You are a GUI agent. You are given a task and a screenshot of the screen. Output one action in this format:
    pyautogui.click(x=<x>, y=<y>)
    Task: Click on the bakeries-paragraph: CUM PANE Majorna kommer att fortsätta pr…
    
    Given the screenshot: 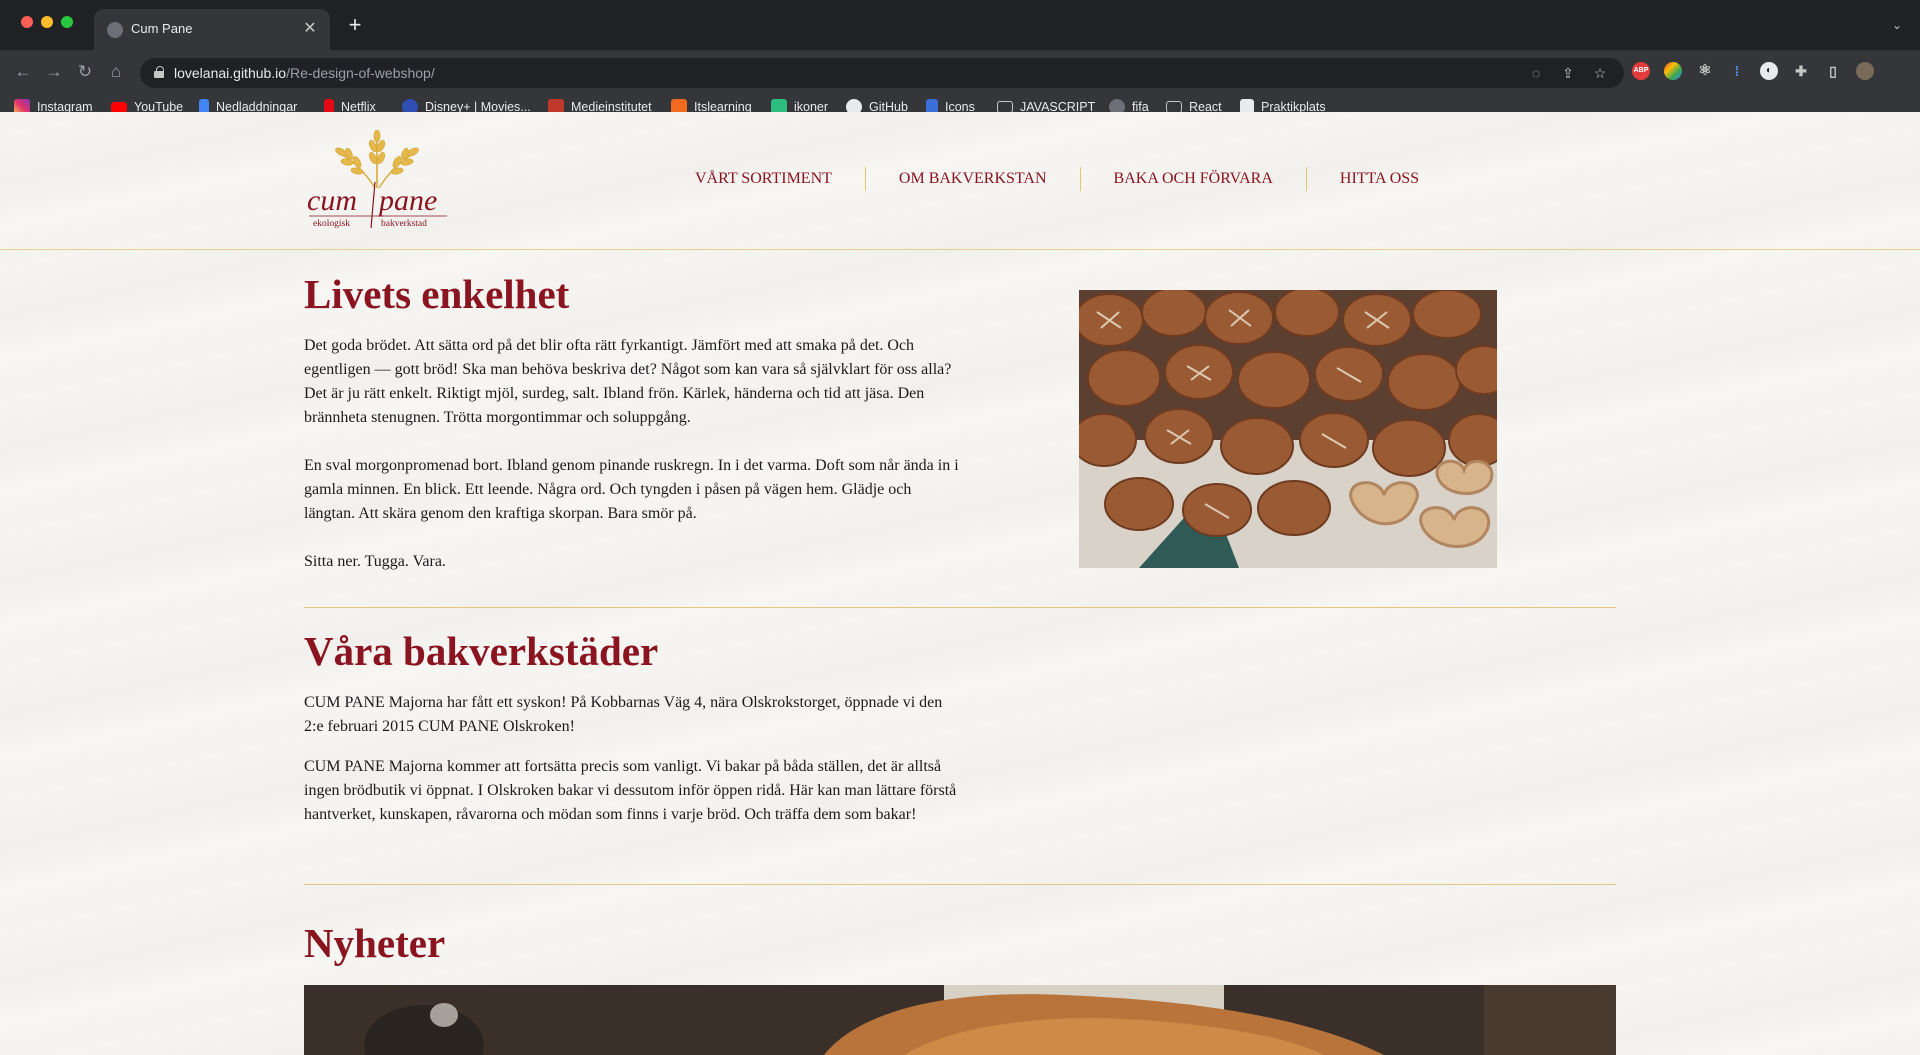 What is the action you would take?
    pyautogui.click(x=630, y=790)
    